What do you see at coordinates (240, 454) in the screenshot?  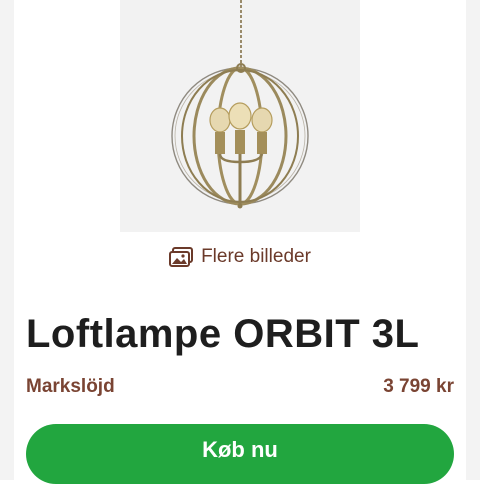 I see `buy-now-button: Køb nu` at bounding box center [240, 454].